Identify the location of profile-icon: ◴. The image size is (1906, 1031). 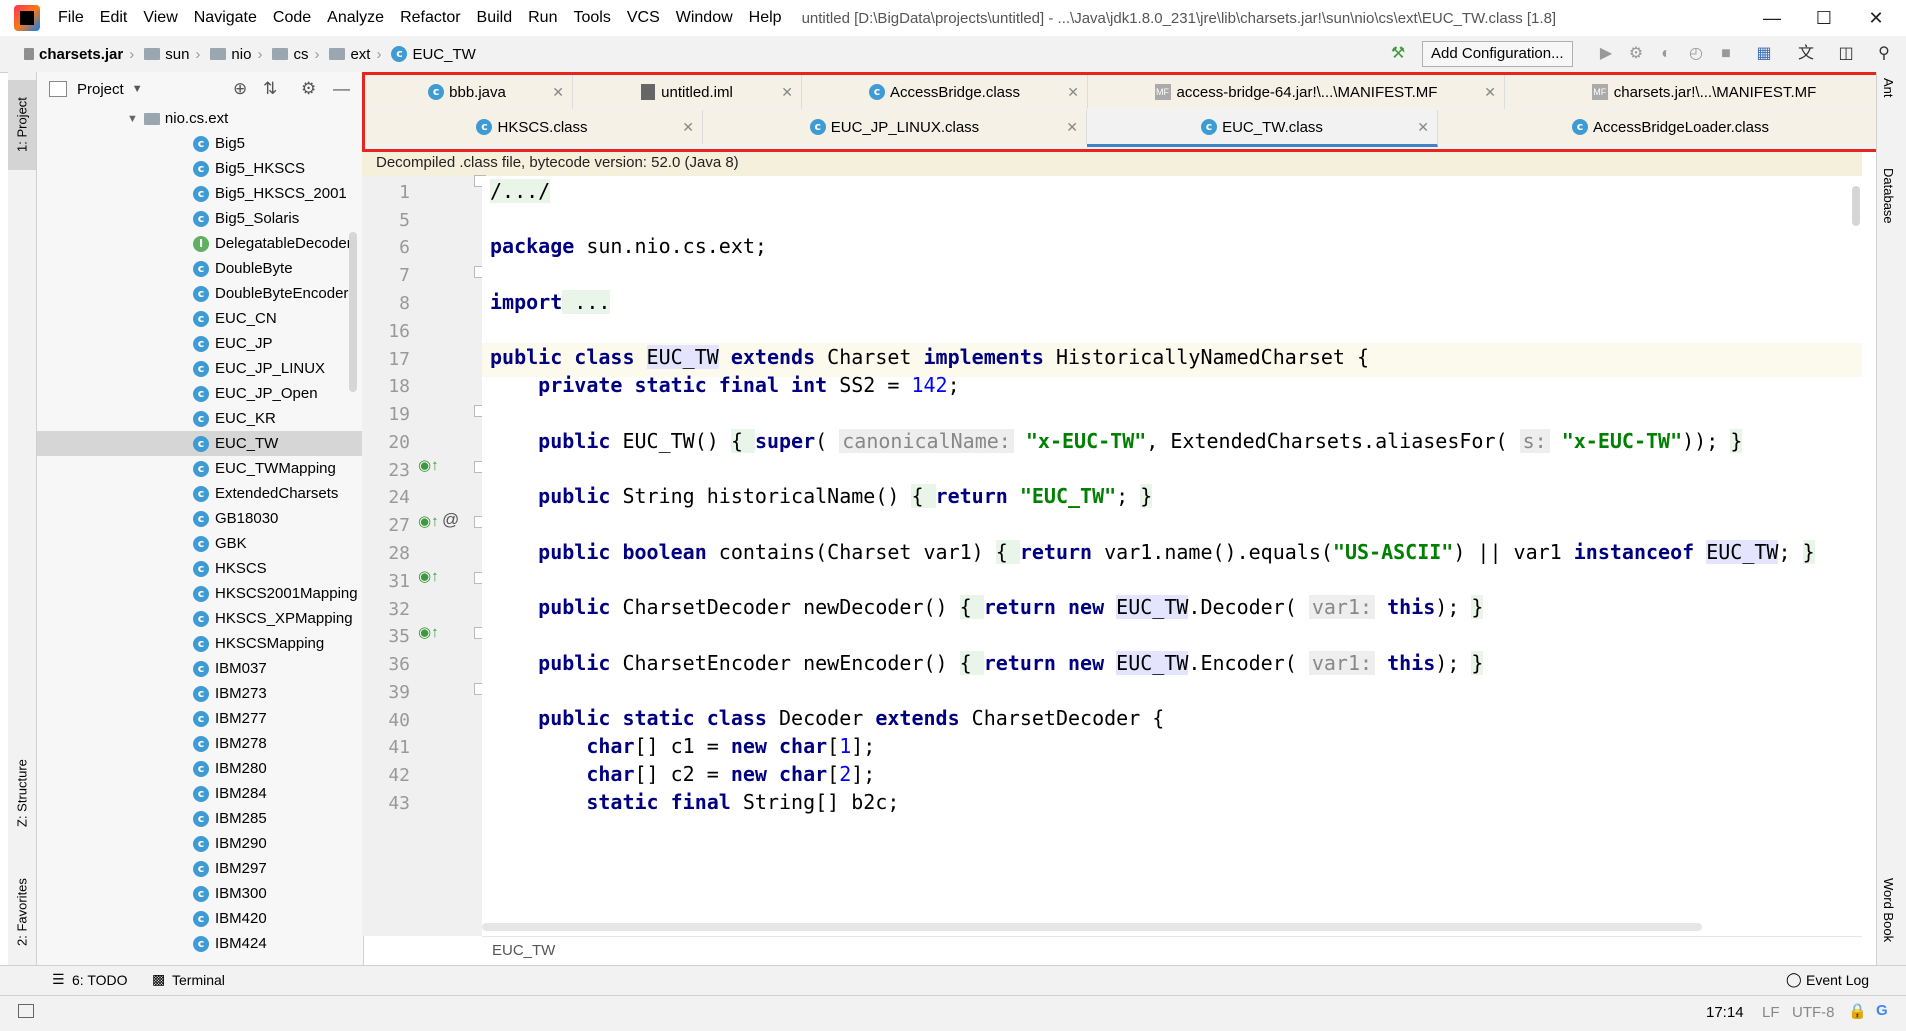
(1696, 54).